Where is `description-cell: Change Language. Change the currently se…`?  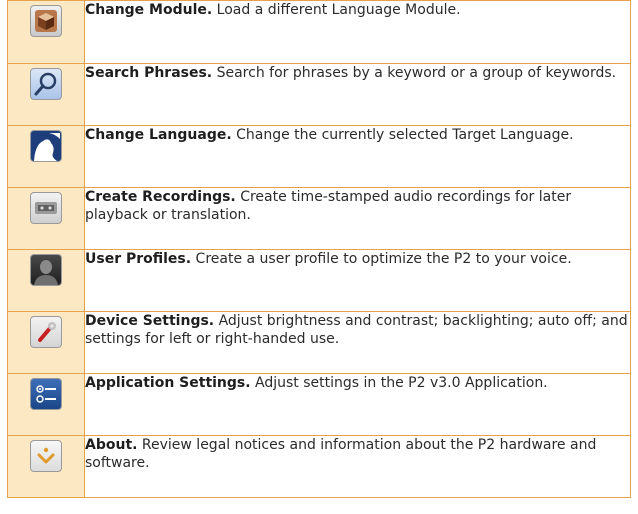
description-cell: Change Language. Change the currently se… is located at coordinates (357, 156).